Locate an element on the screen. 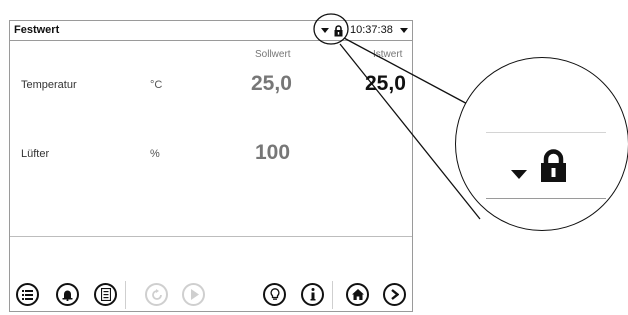  lock-icon is located at coordinates (553, 165).